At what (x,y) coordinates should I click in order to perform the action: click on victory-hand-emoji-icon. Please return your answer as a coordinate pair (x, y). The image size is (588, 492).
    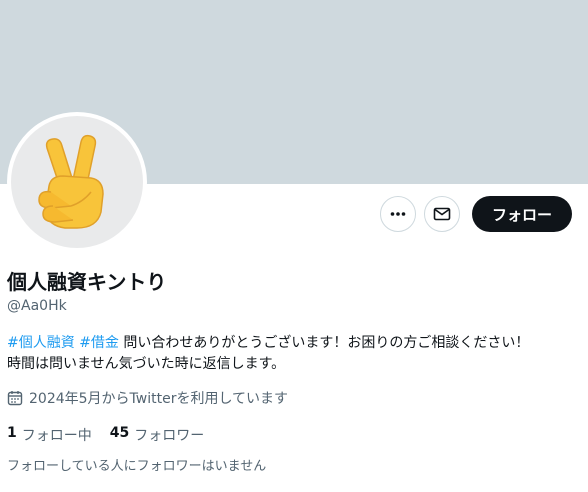
    Looking at the image, I should click on (71, 181).